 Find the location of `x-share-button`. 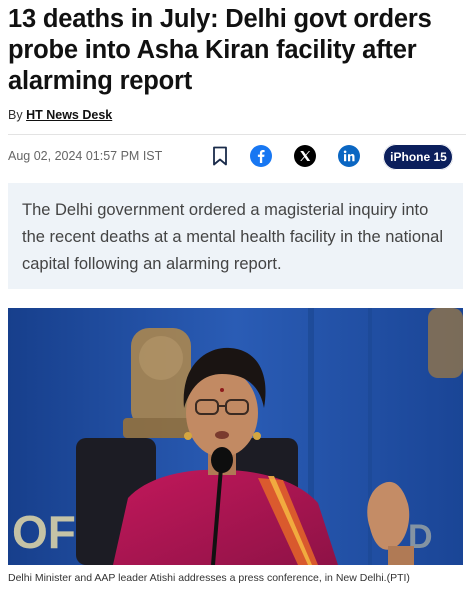

x-share-button is located at coordinates (305, 156).